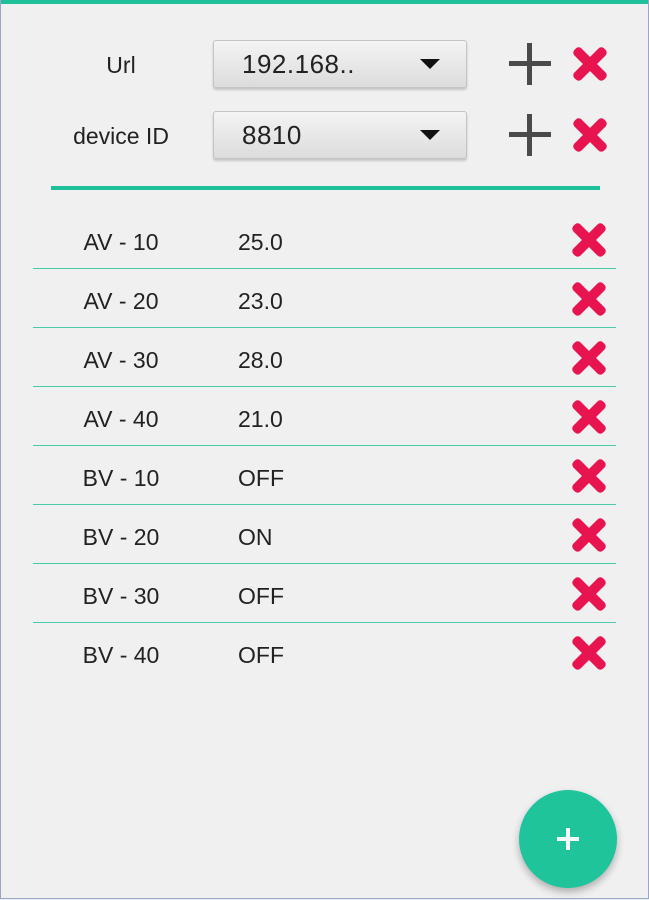  What do you see at coordinates (121, 65) in the screenshot?
I see `url-label: Url` at bounding box center [121, 65].